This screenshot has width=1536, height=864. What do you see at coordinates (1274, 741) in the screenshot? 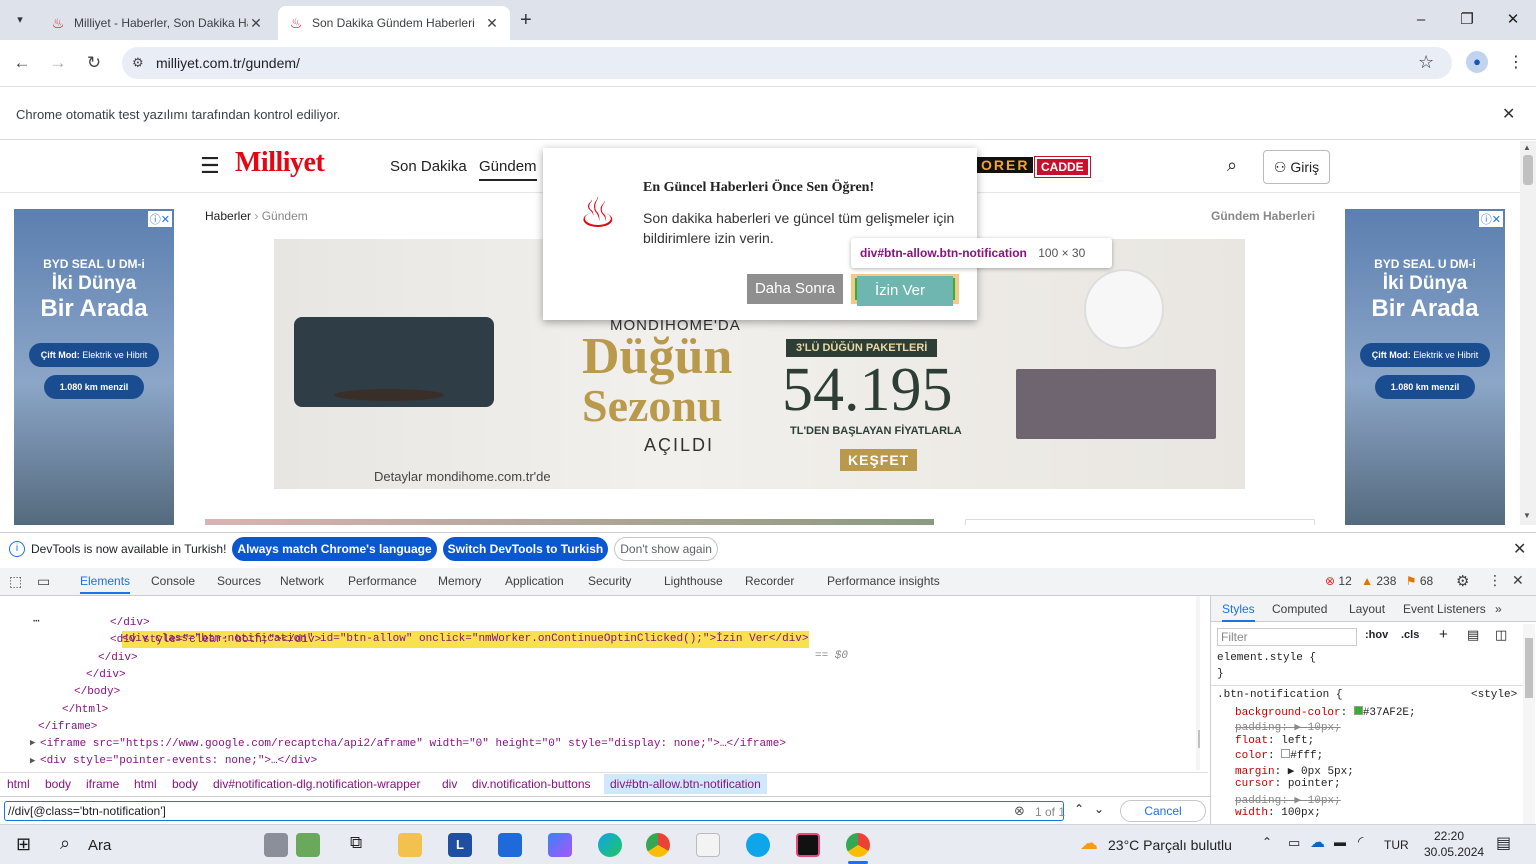
I see `prop-float: float: left;` at bounding box center [1274, 741].